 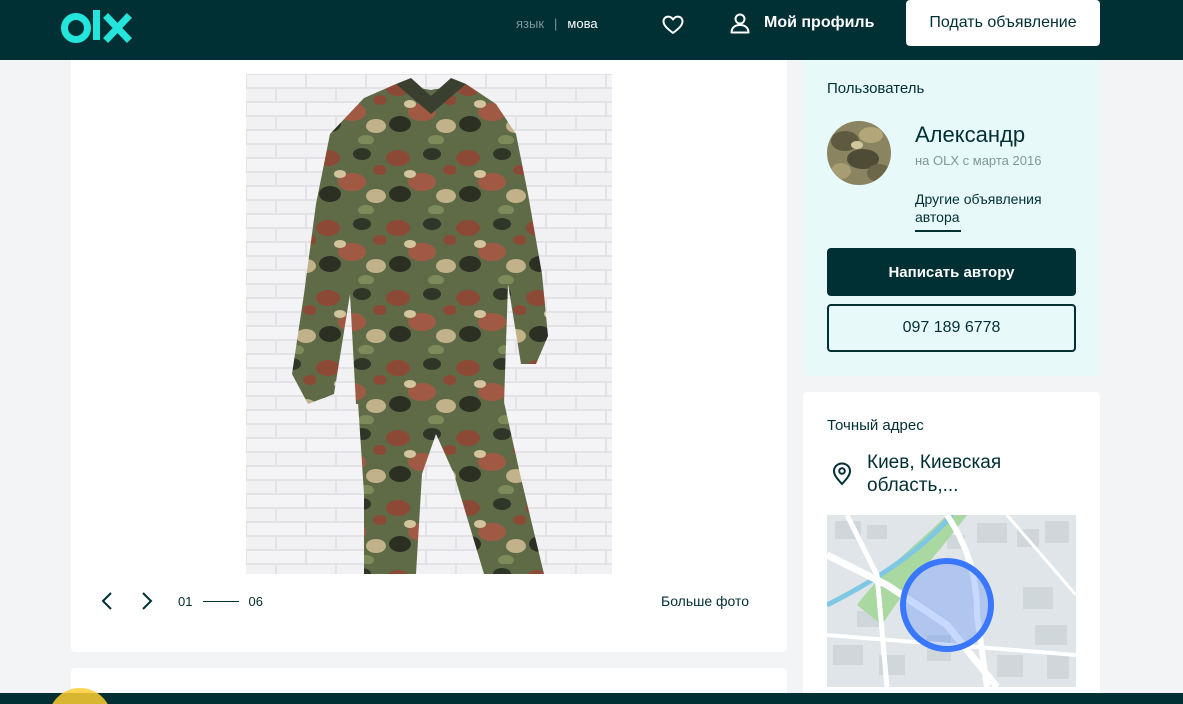 What do you see at coordinates (842, 474) in the screenshot?
I see `map-pin-icon` at bounding box center [842, 474].